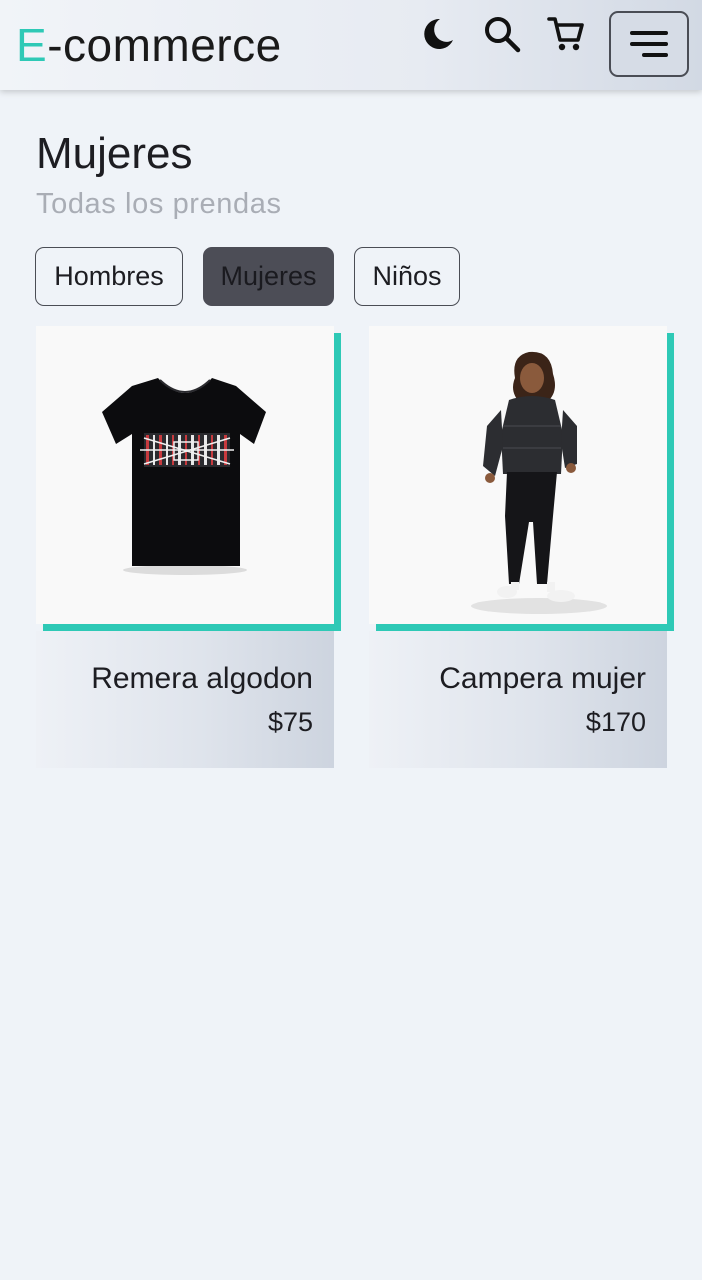  Describe the element at coordinates (518, 699) in the screenshot. I see `product-info: Campera mujer $170` at that location.